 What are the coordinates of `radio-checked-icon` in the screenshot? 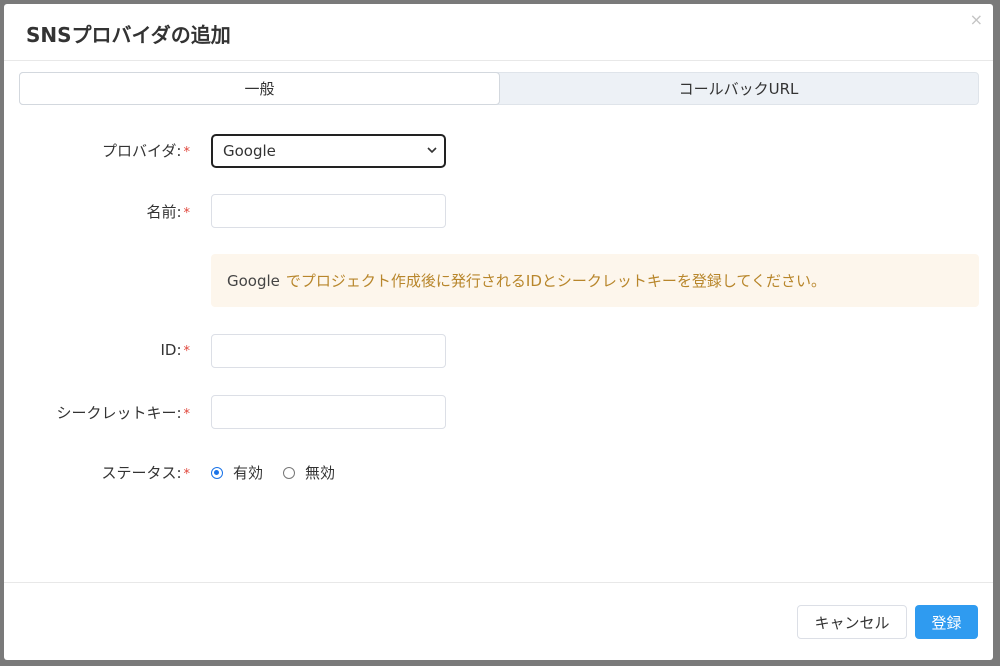 It's located at (217, 472).